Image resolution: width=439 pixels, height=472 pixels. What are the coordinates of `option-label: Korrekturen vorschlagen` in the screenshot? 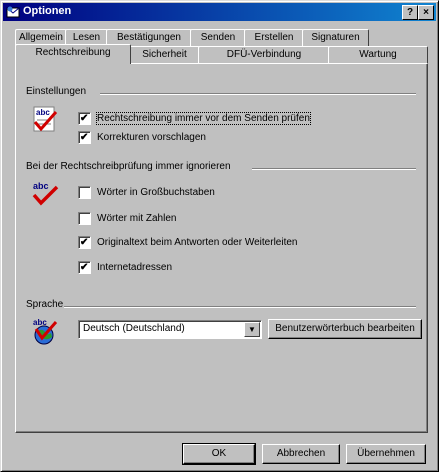 It's located at (151, 137).